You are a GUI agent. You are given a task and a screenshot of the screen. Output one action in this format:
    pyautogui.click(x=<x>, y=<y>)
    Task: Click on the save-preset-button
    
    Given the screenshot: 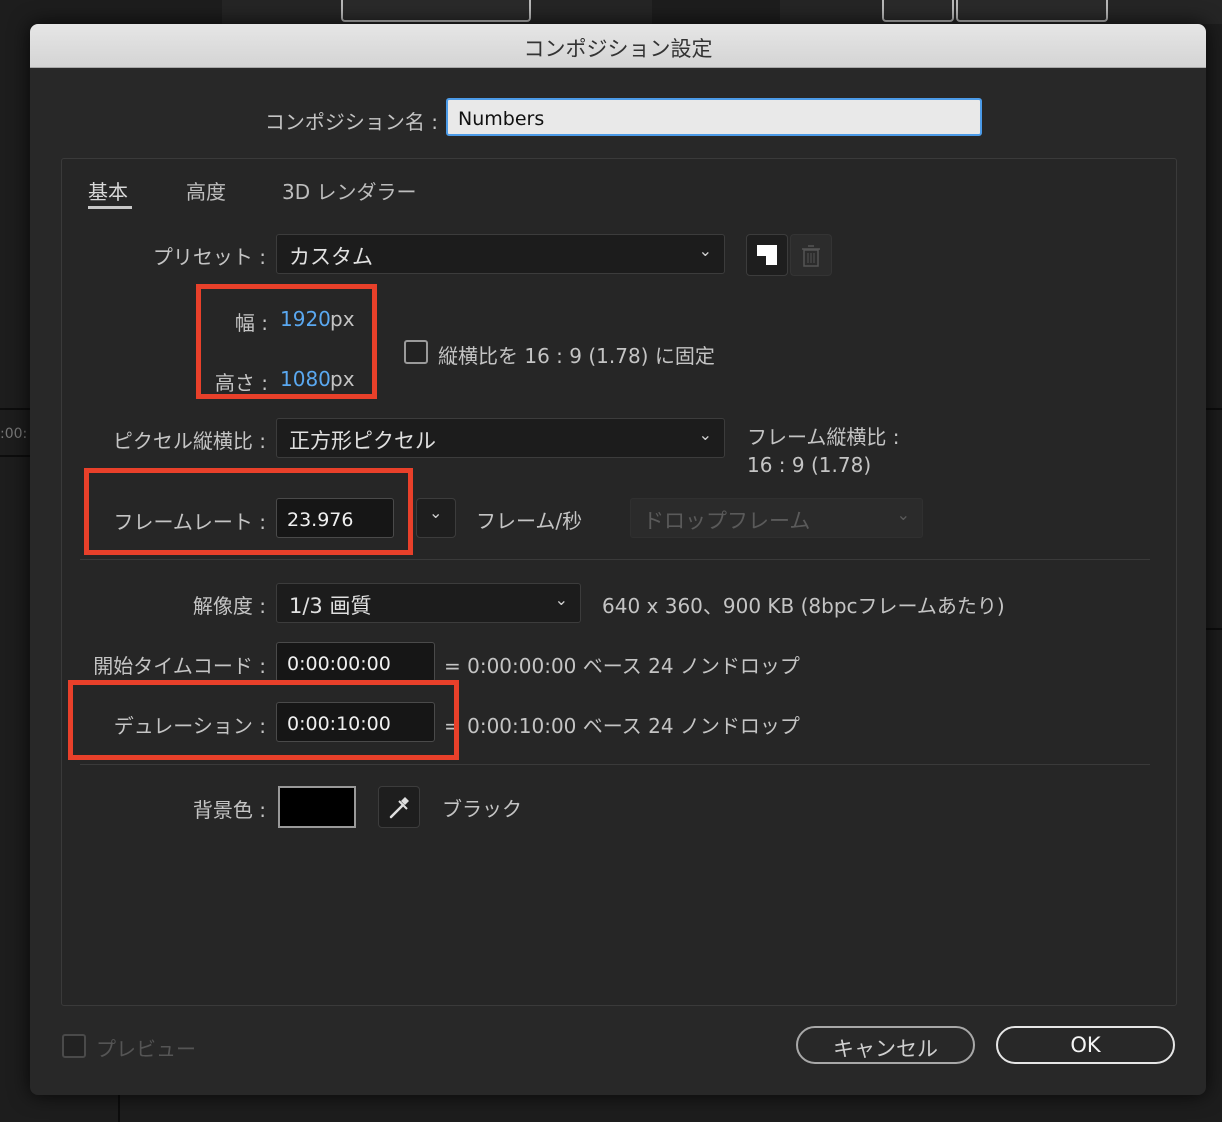 What is the action you would take?
    pyautogui.click(x=767, y=255)
    